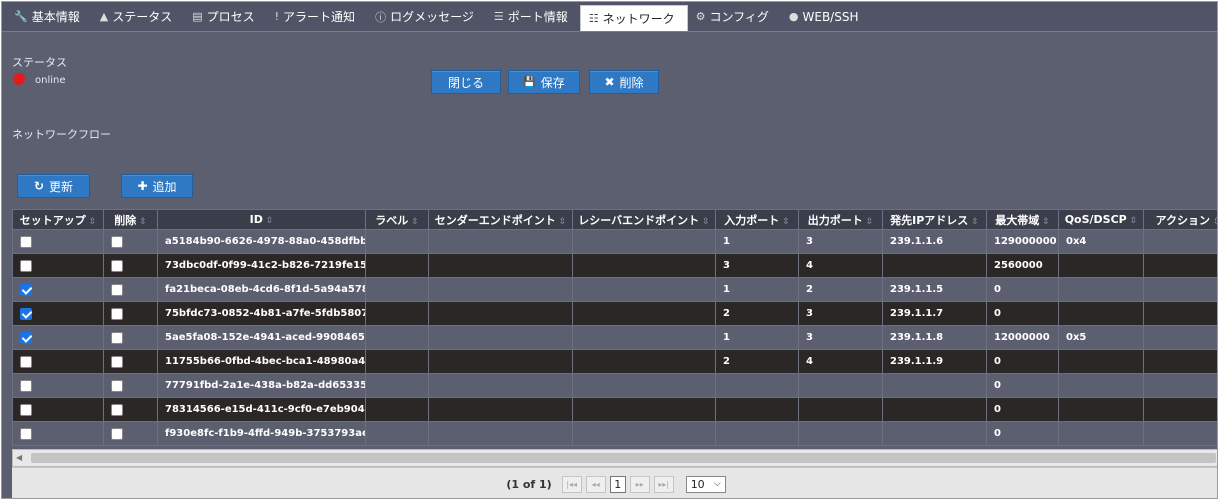 This screenshot has width=1220, height=500. I want to click on close-button: 閉じる, so click(466, 82).